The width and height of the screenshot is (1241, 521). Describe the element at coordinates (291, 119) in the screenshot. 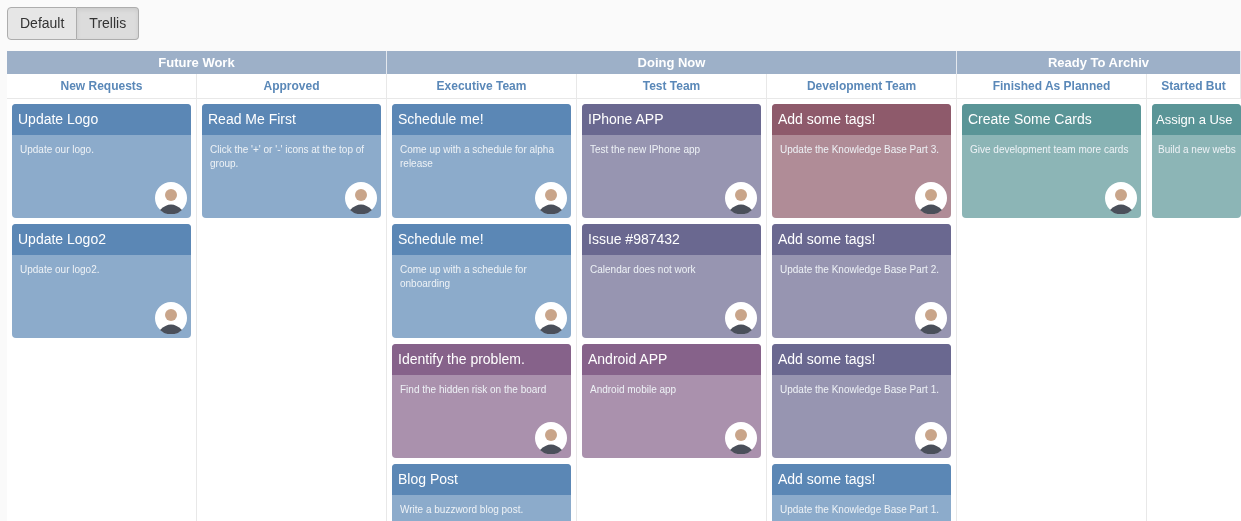

I see `card-title: Read Me First` at that location.